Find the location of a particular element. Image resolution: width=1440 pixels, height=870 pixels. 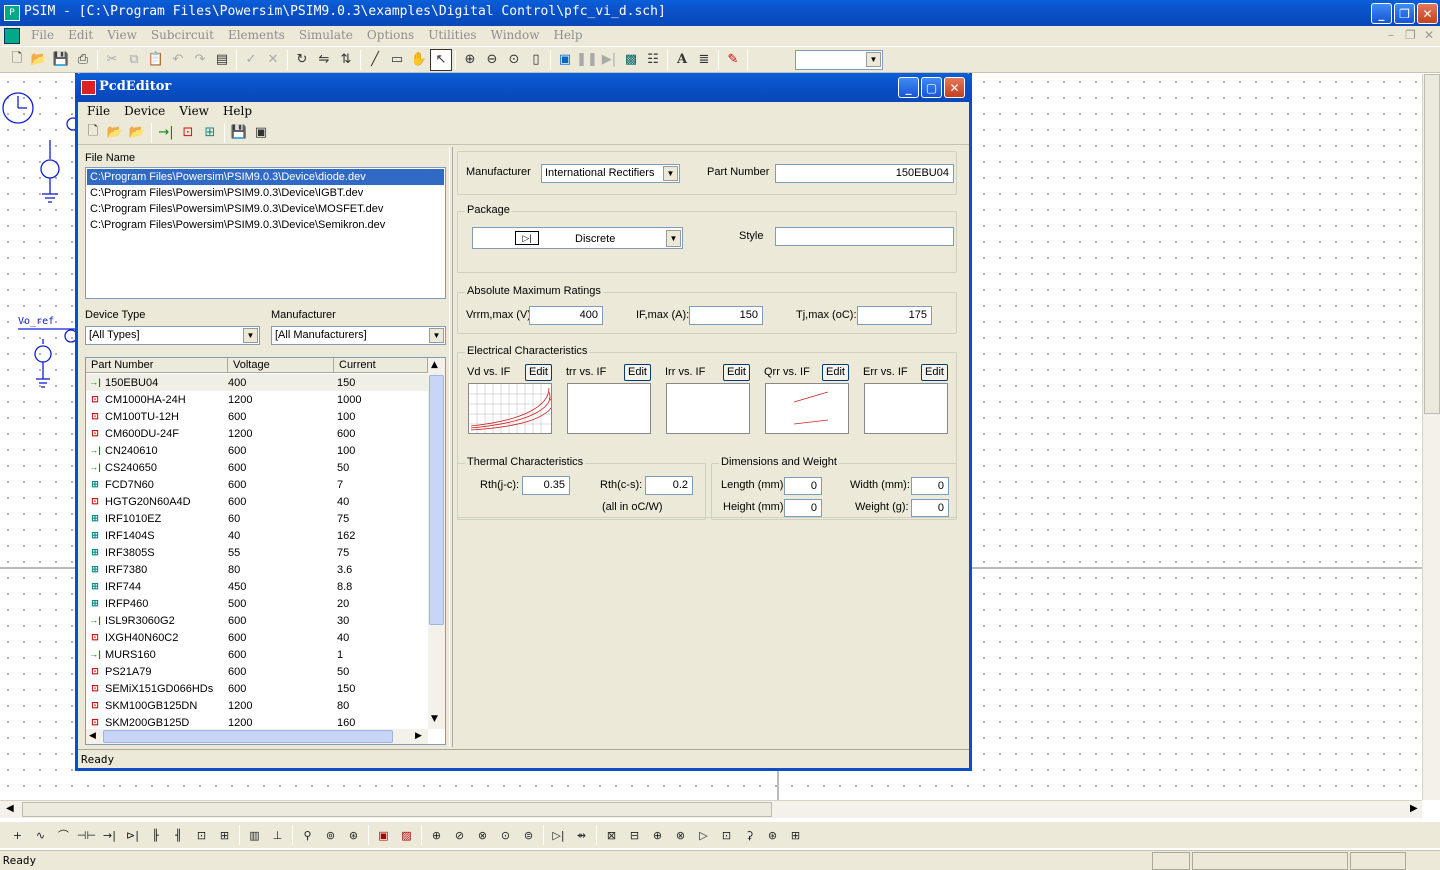

scroll-up-arrow-icon: ▲ is located at coordinates (434, 365).